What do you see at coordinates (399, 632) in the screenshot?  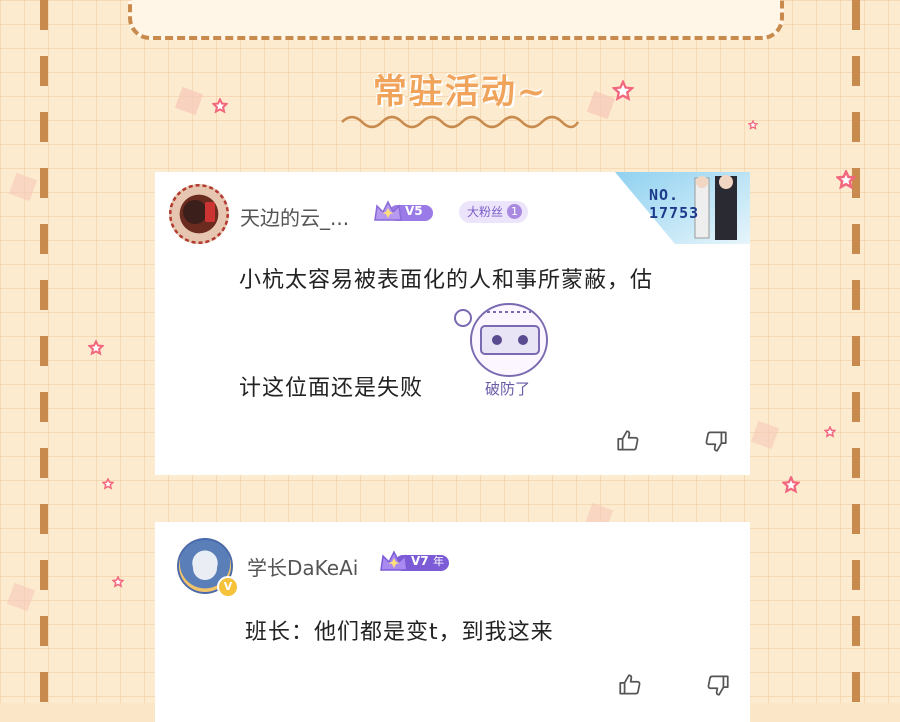 I see `comment-text: 班长：他们都是变t，到我这来` at bounding box center [399, 632].